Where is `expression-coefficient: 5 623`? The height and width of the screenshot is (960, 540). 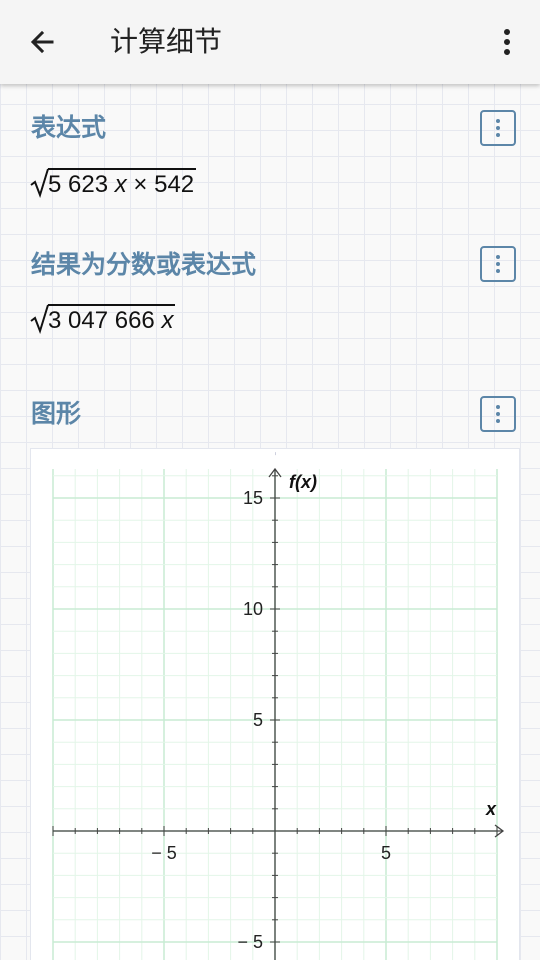 expression-coefficient: 5 623 is located at coordinates (78, 184).